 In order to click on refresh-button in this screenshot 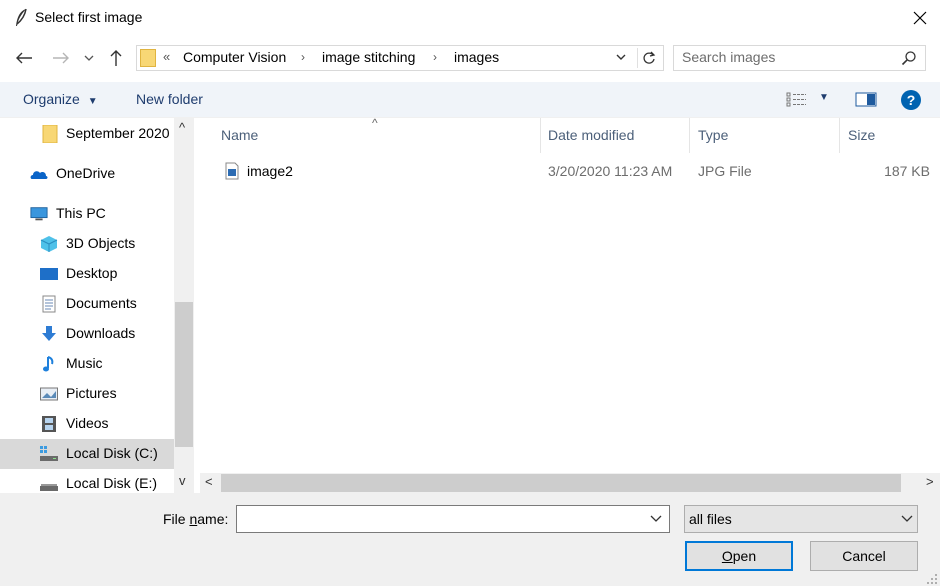, I will do `click(648, 58)`.